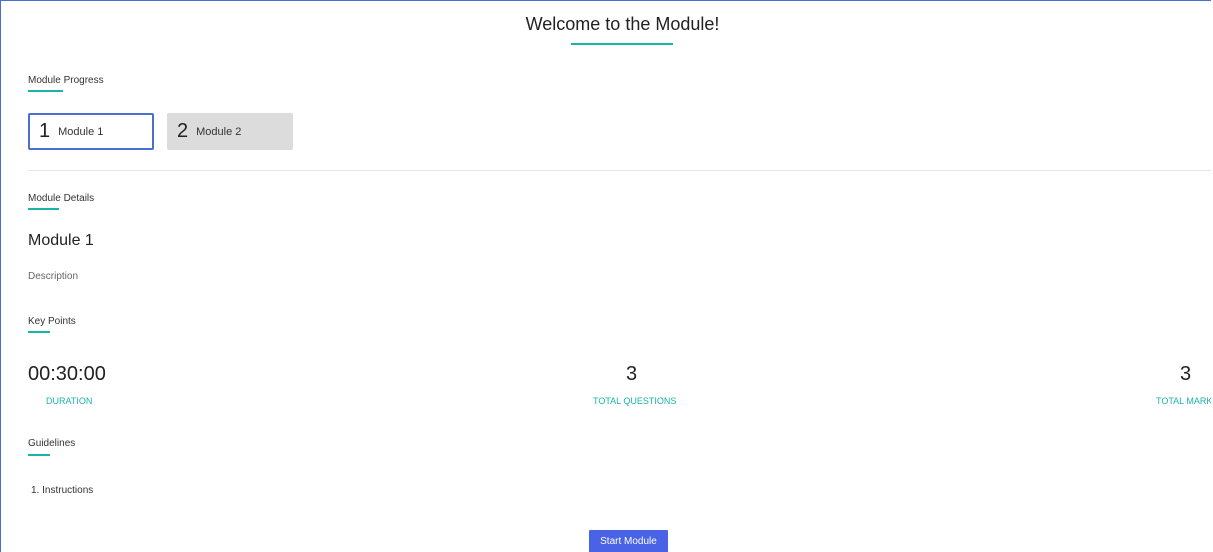  Describe the element at coordinates (1186, 374) in the screenshot. I see `total-marks-value: 3` at that location.